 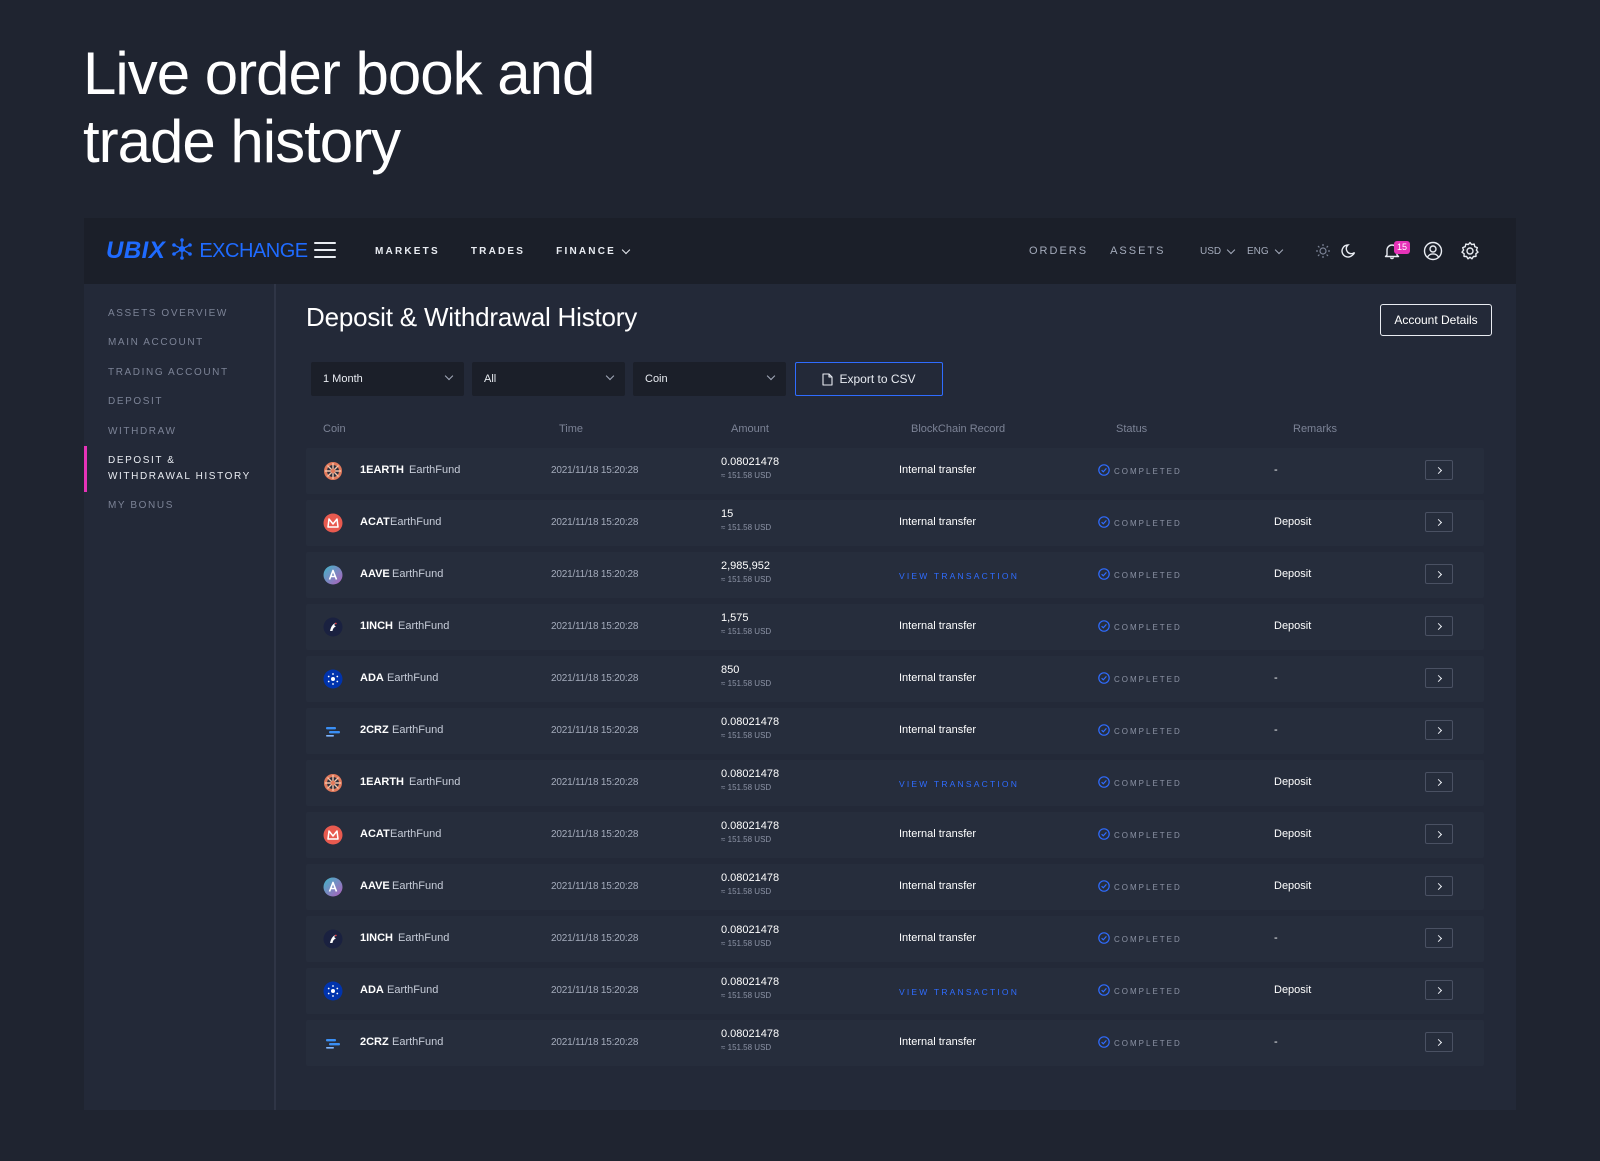 I want to click on account-details-button: Account Details, so click(x=1436, y=320).